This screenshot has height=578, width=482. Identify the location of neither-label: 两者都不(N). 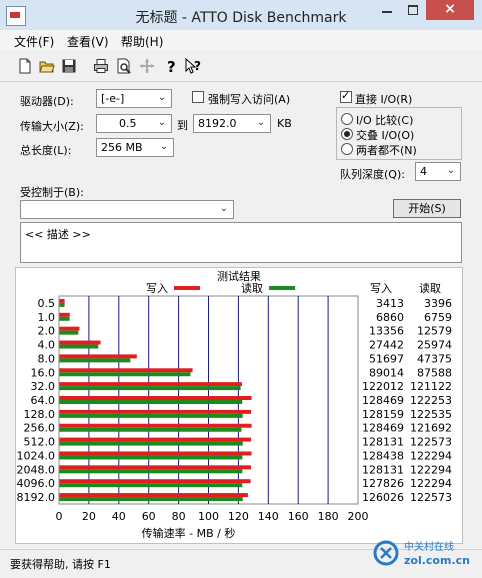
(386, 150).